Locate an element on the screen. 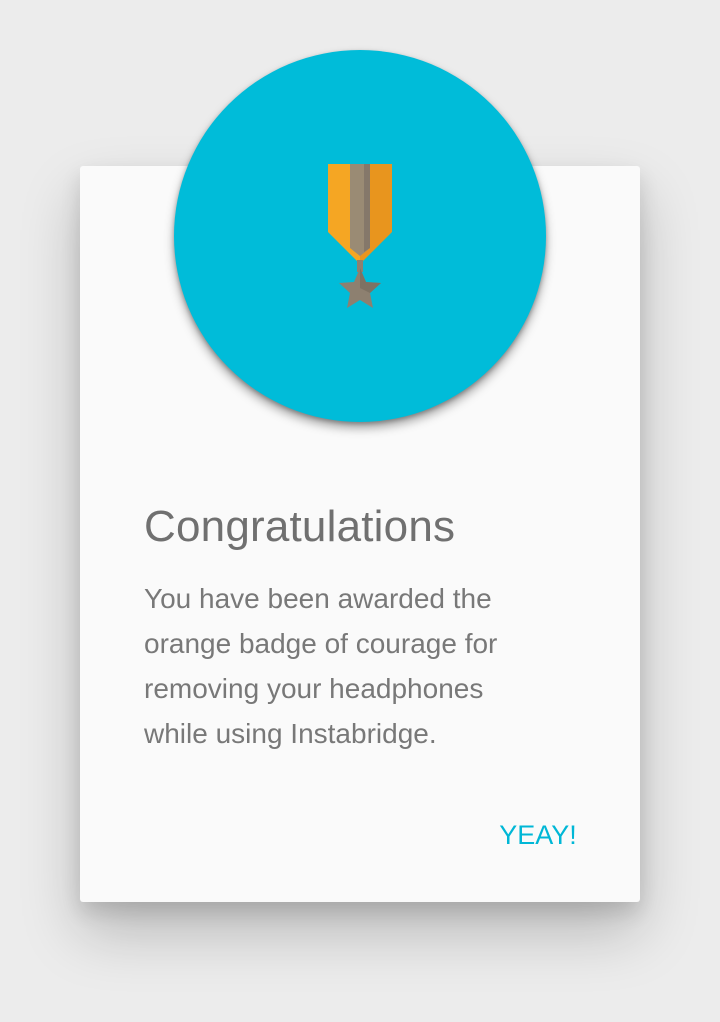 The height and width of the screenshot is (1022, 720). medal-icon is located at coordinates (360, 236).